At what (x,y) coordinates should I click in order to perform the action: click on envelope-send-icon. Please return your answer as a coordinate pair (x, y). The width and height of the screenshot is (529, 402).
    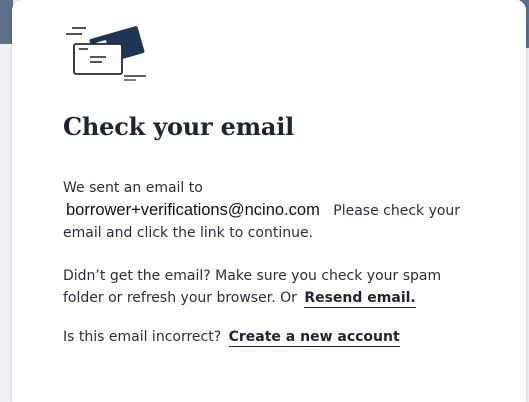
    Looking at the image, I should click on (106, 53).